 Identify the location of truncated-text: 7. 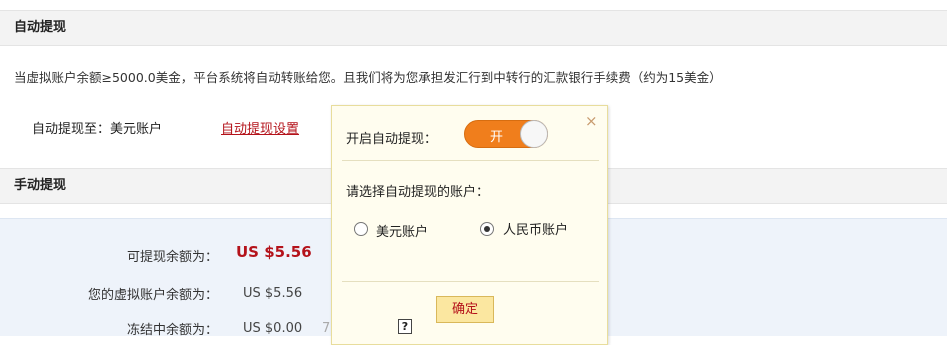
(326, 328).